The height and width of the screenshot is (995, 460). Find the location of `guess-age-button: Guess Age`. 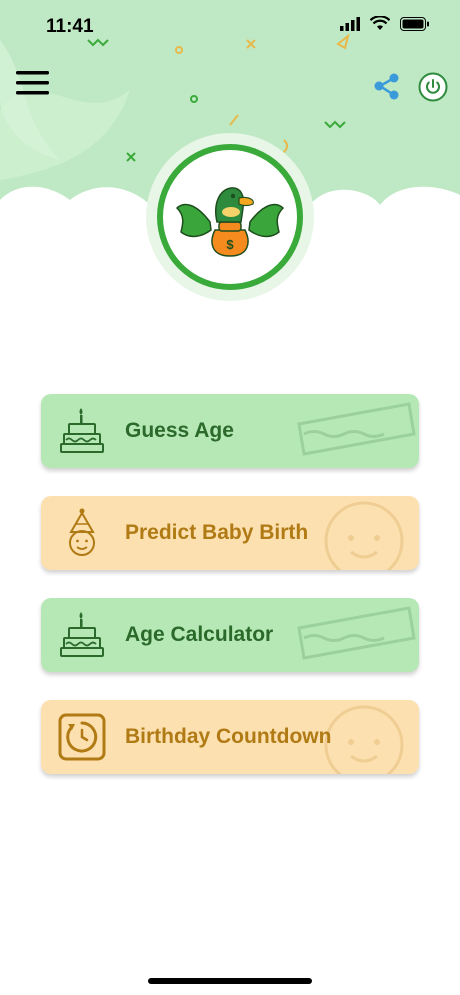

guess-age-button: Guess Age is located at coordinates (230, 431).